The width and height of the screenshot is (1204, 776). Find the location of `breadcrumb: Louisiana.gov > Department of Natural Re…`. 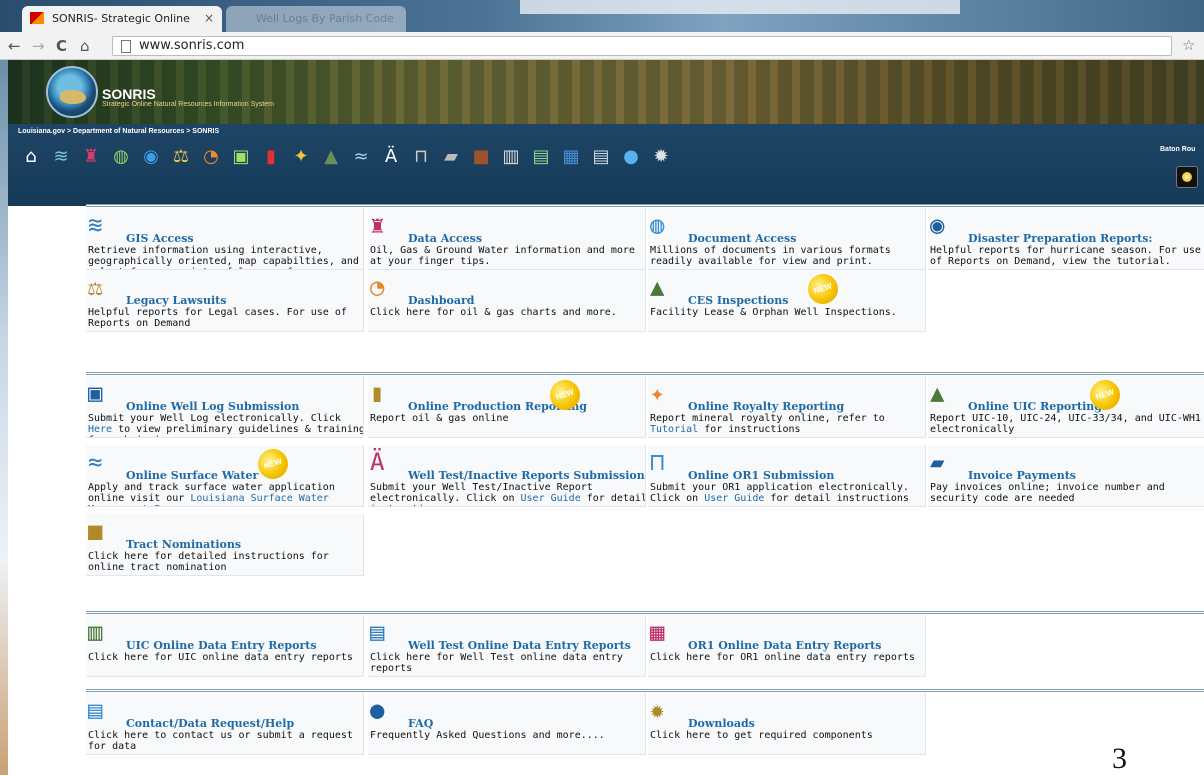

breadcrumb: Louisiana.gov > Department of Natural Re… is located at coordinates (118, 131).